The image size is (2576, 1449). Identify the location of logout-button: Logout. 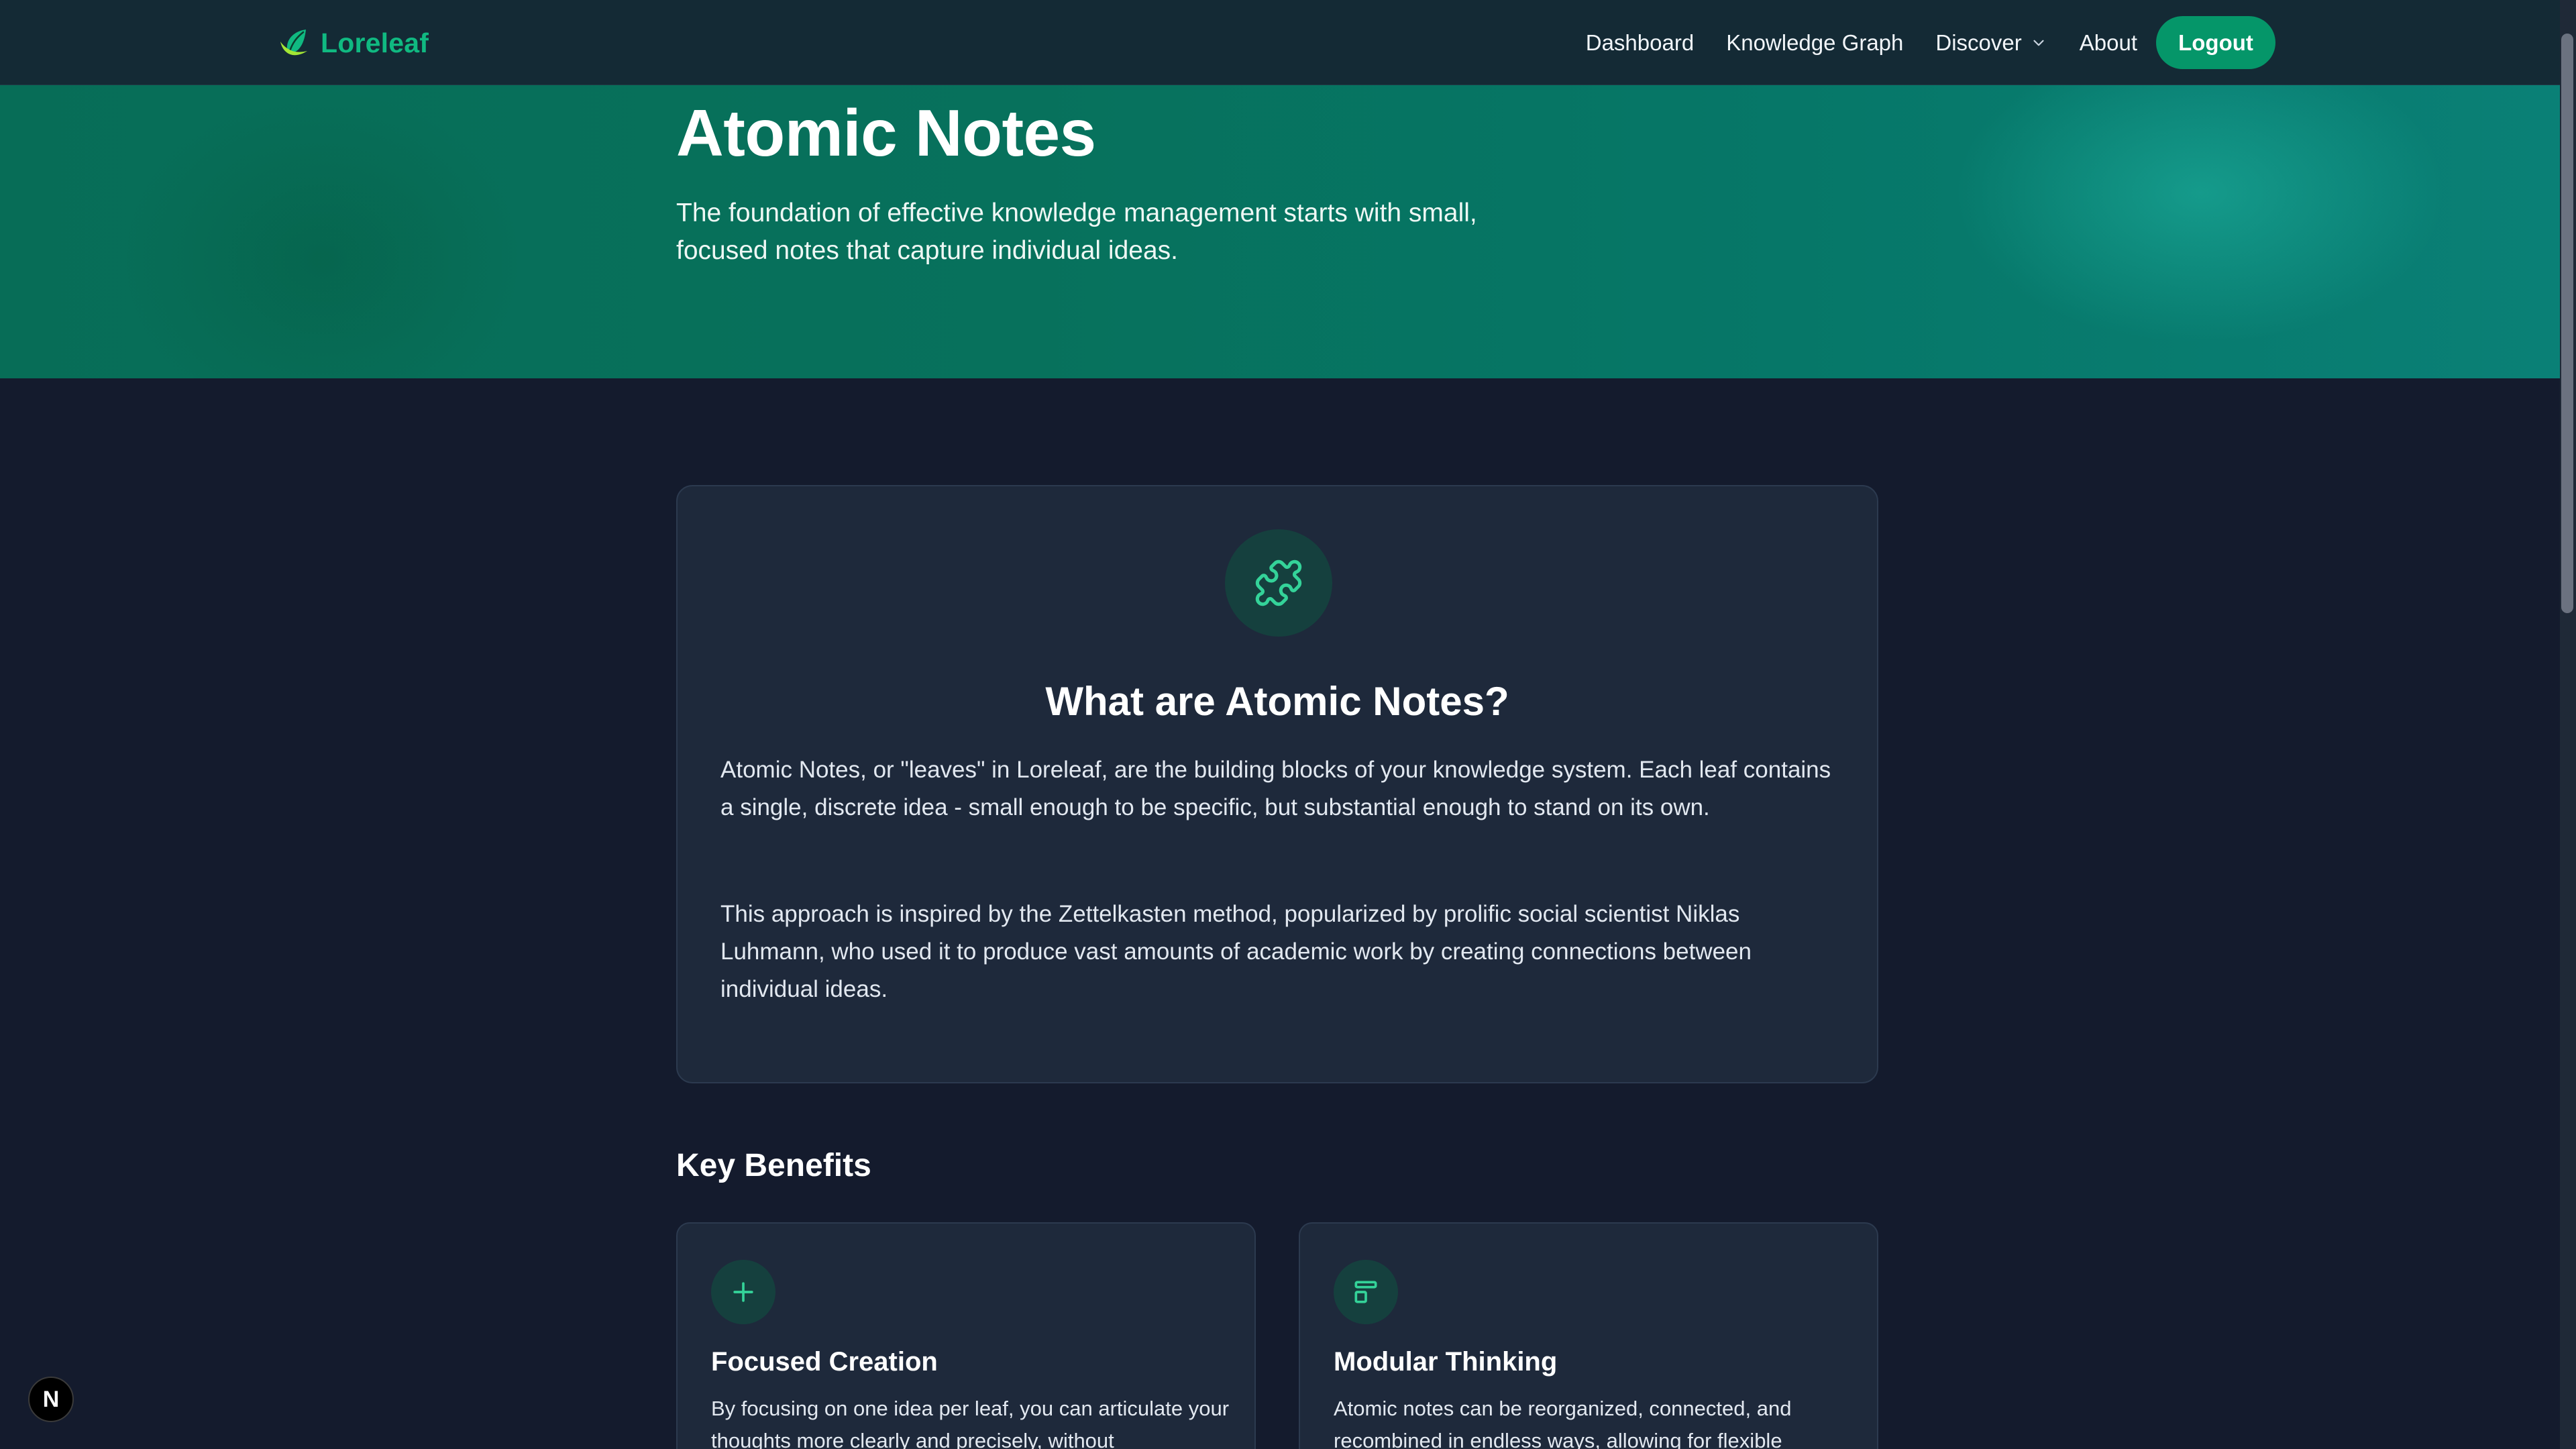
(2215, 42).